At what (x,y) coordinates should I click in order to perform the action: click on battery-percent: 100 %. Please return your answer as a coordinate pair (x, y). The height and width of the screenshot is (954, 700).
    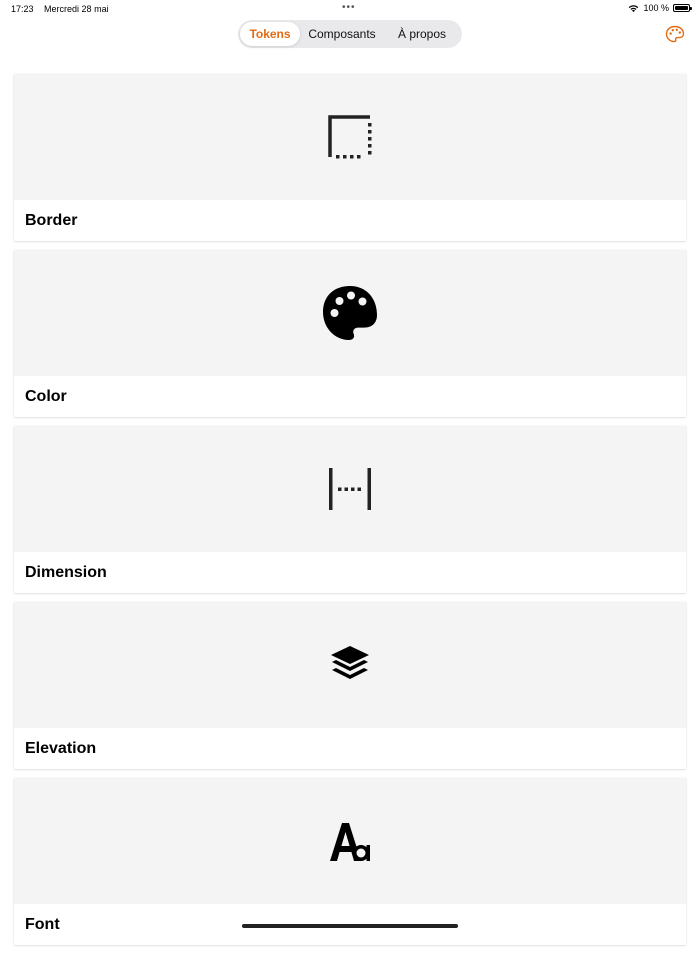
    Looking at the image, I should click on (656, 8).